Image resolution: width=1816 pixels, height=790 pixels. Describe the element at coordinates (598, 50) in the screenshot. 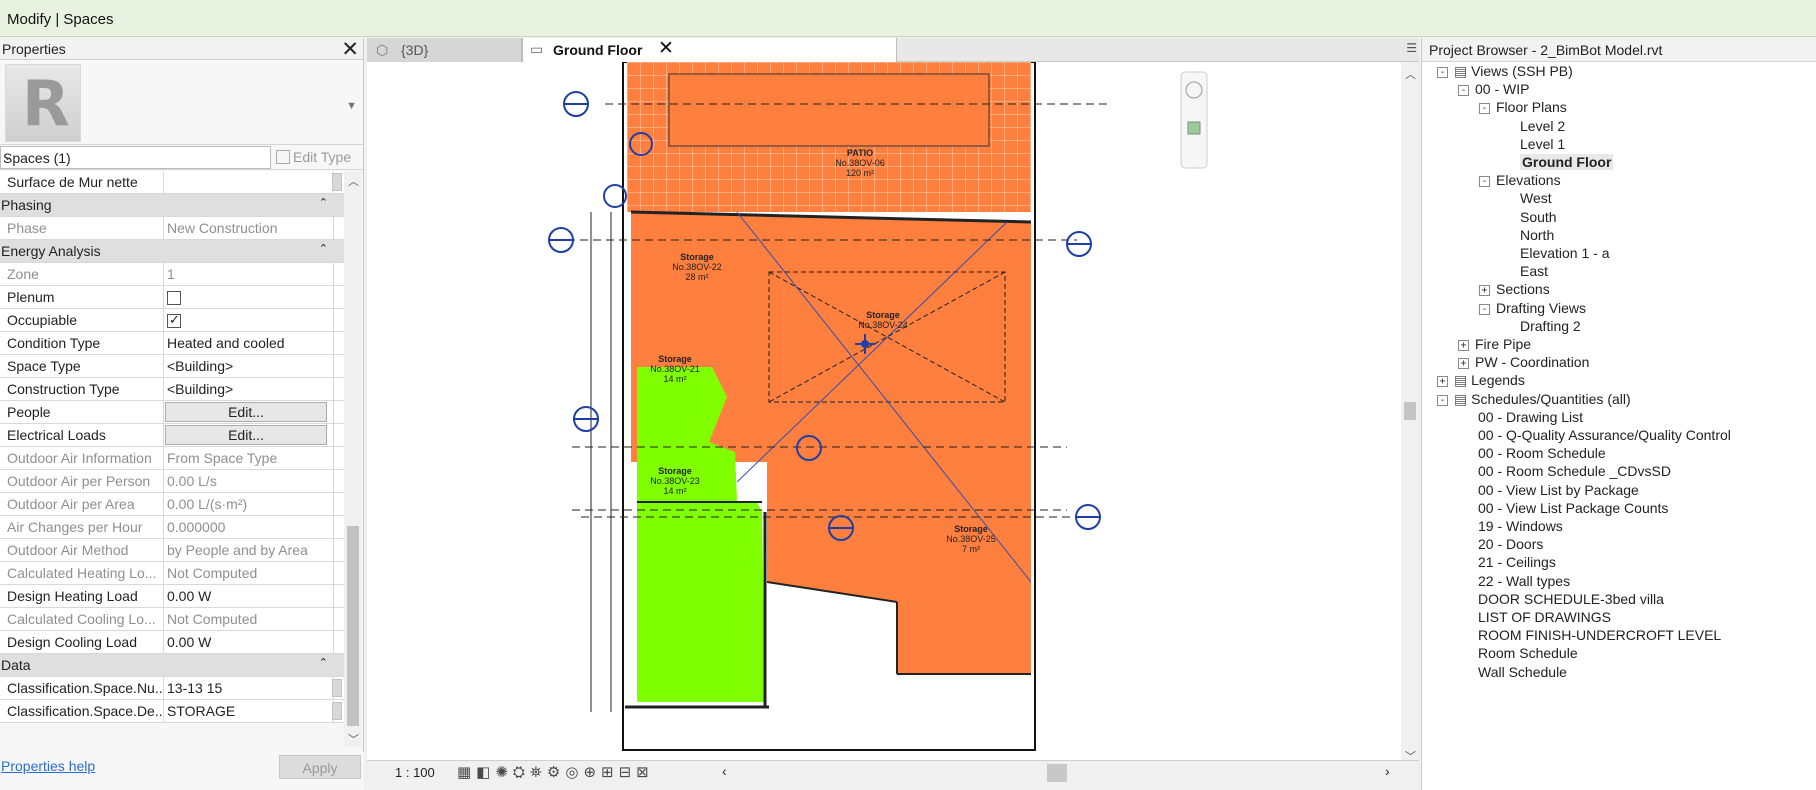

I see `tab-ground-floor-label: Ground Floor` at that location.